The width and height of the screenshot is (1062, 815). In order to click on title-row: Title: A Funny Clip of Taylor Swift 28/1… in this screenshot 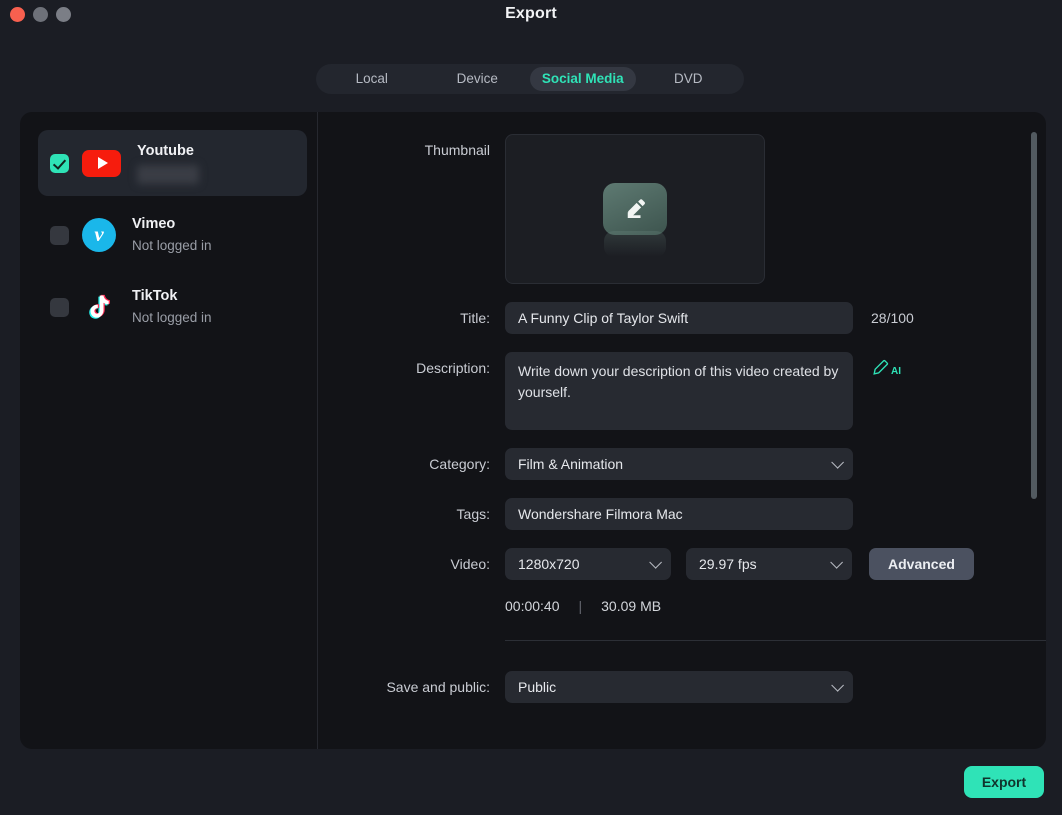, I will do `click(682, 318)`.